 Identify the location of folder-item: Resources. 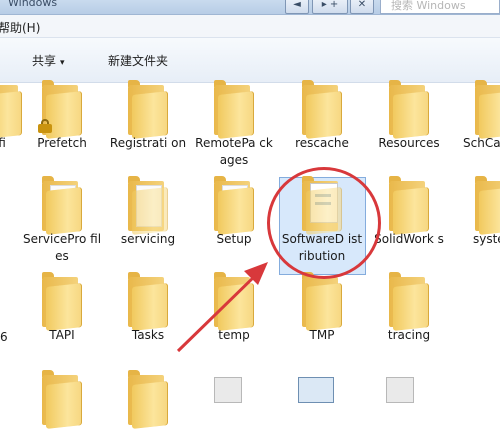
(409, 129).